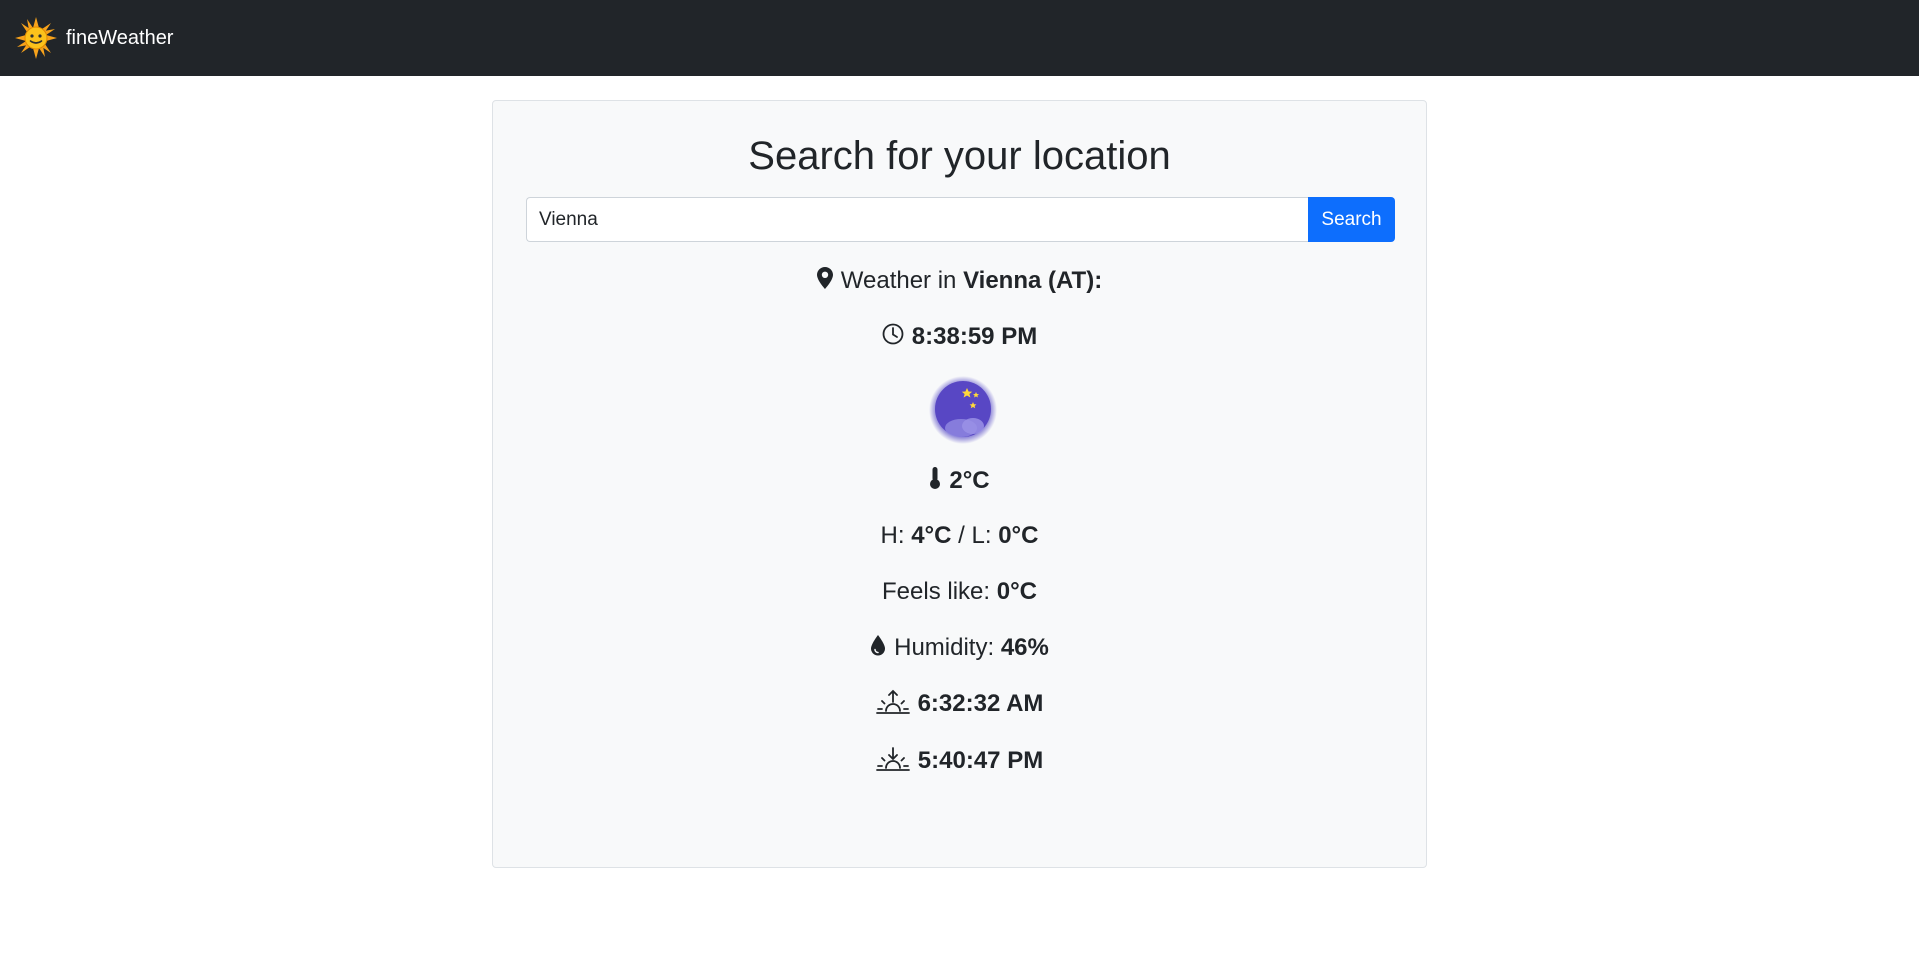 The width and height of the screenshot is (1919, 967). Describe the element at coordinates (878, 645) in the screenshot. I see `droplet-icon` at that location.